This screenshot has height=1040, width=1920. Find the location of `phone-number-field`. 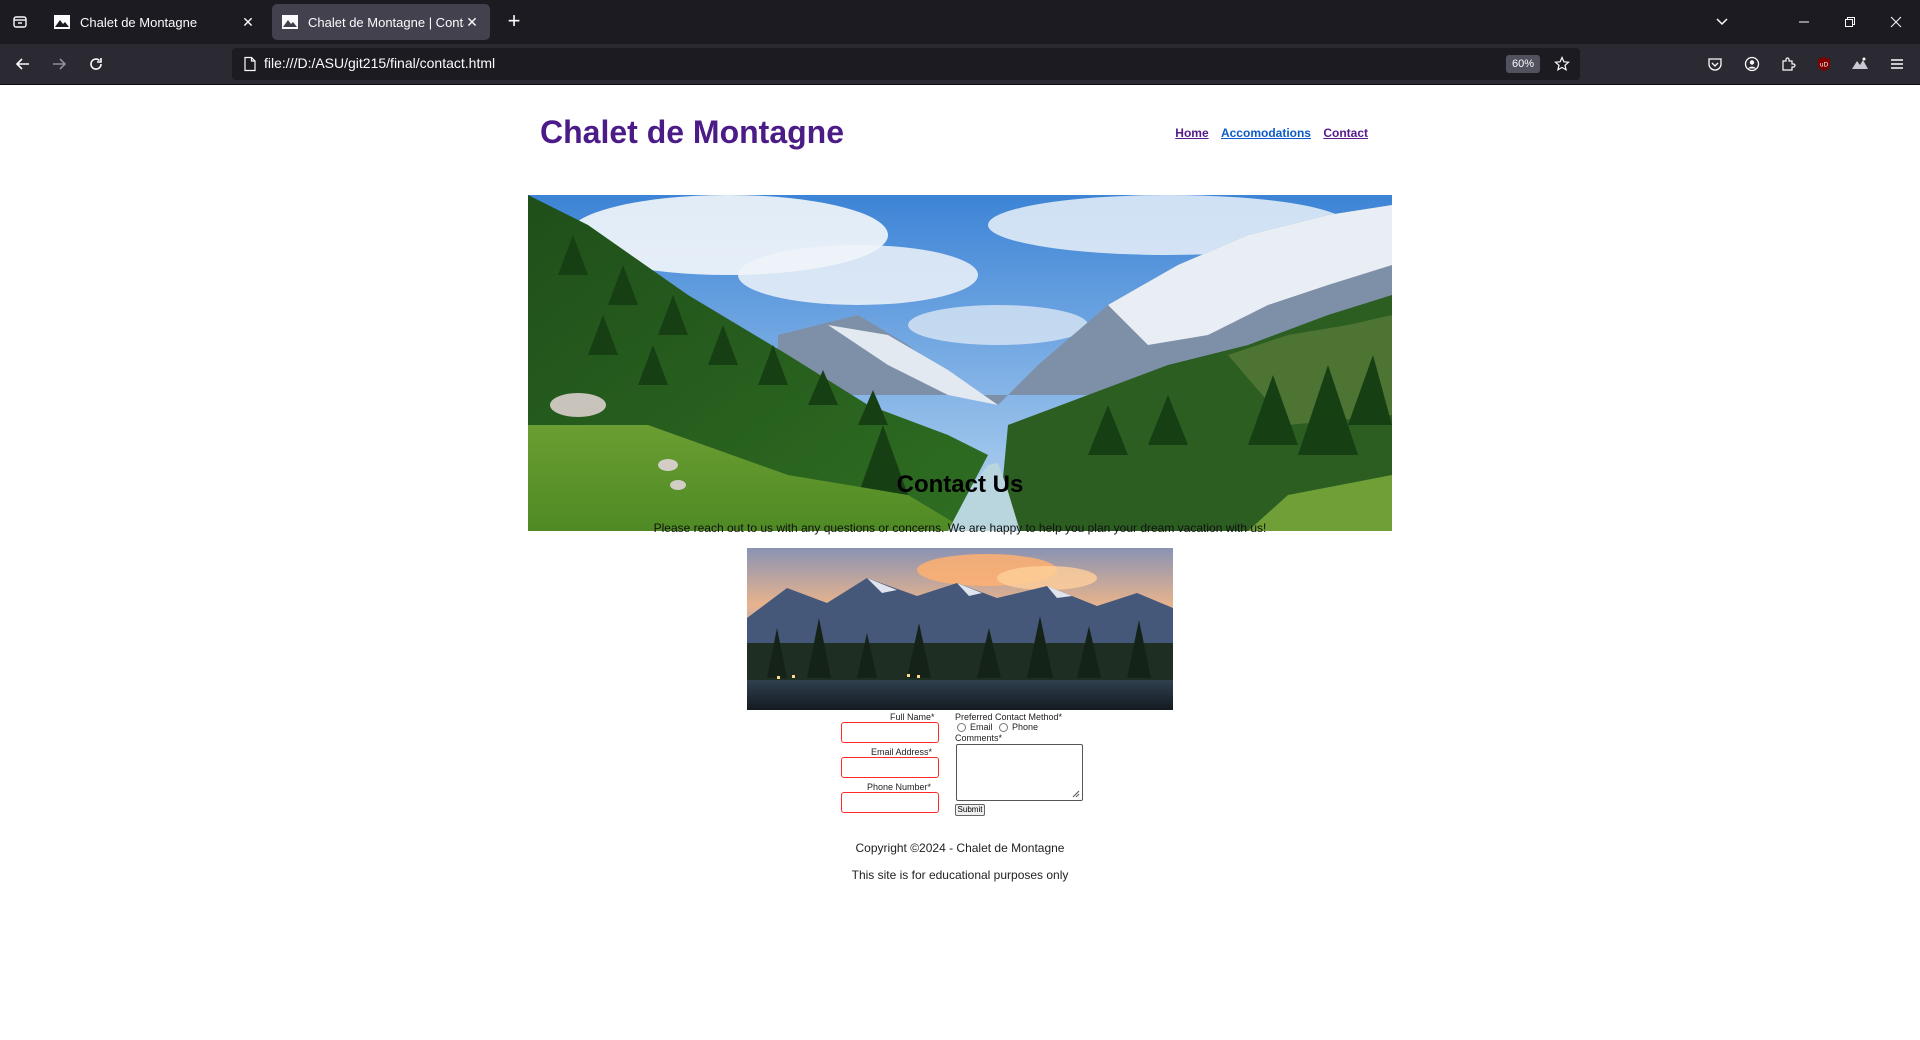

phone-number-field is located at coordinates (890, 802).